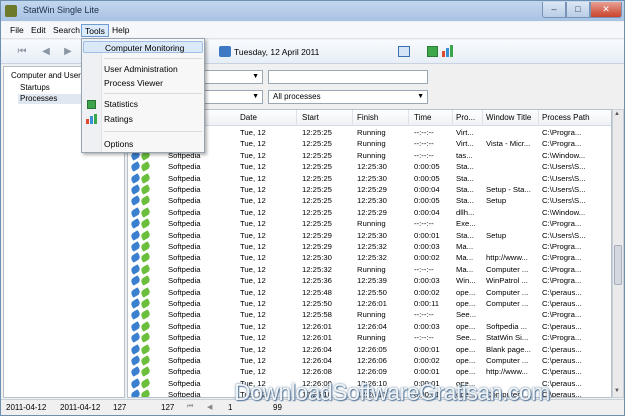 This screenshot has height=416, width=625. I want to click on table-cell: Running, so click(371, 144).